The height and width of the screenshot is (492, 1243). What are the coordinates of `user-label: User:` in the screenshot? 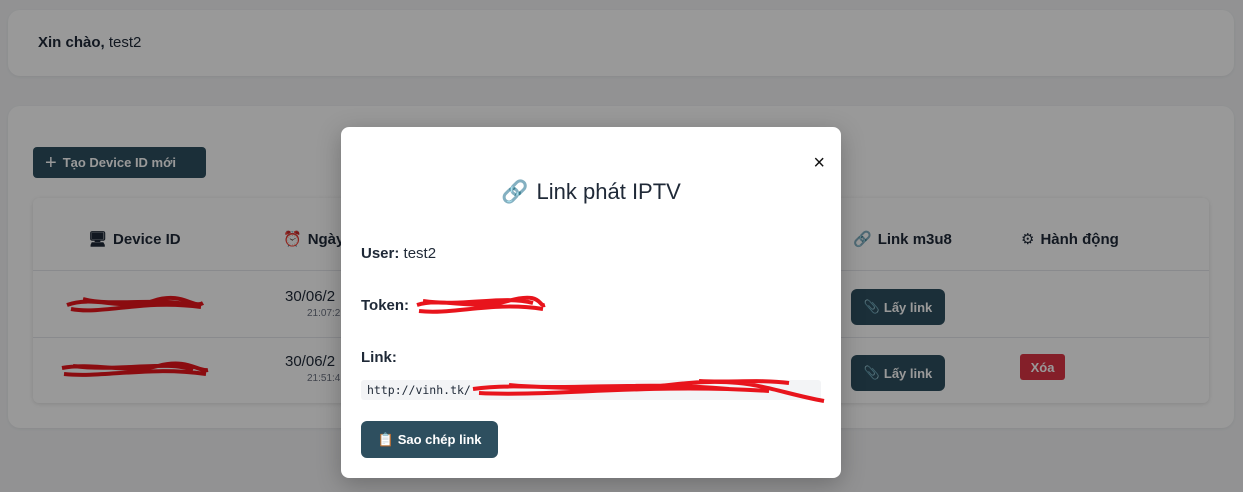 It's located at (380, 253).